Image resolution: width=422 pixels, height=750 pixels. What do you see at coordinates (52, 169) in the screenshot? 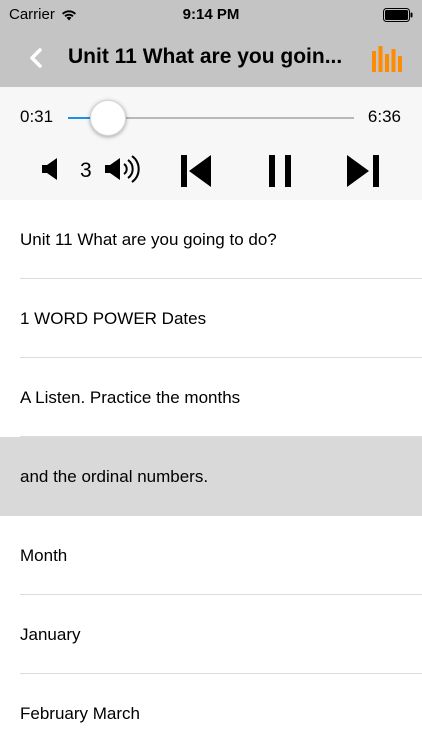
I see `volume-down-icon` at bounding box center [52, 169].